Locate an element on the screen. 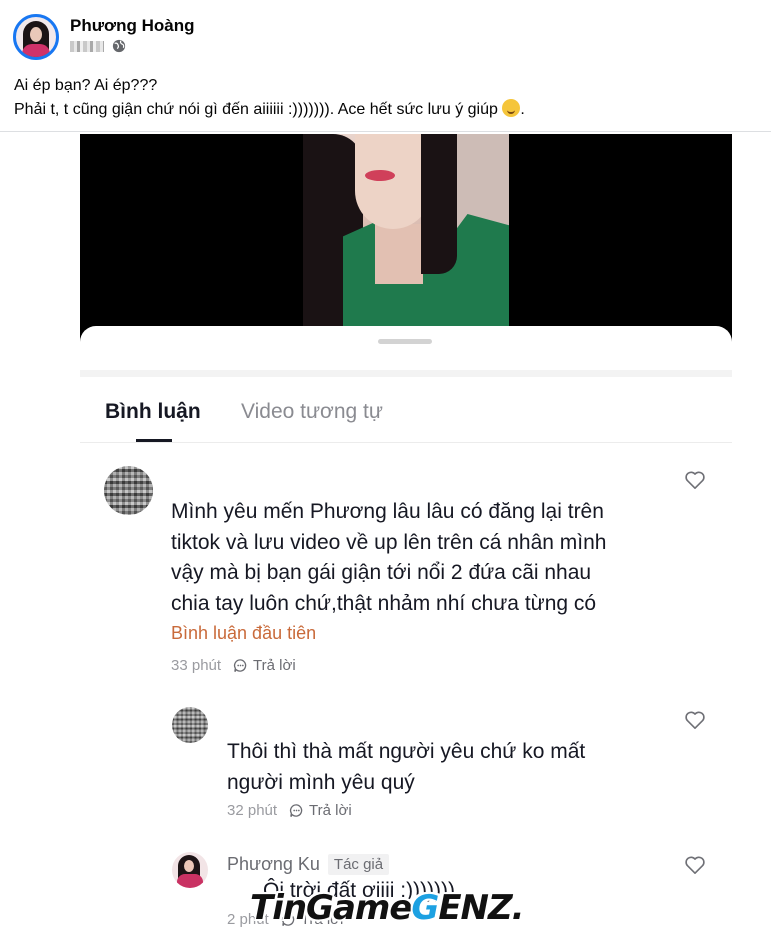 This screenshot has width=771, height=940. caption-line-1: Ai ép bạn? Ai ép??? is located at coordinates (86, 85).